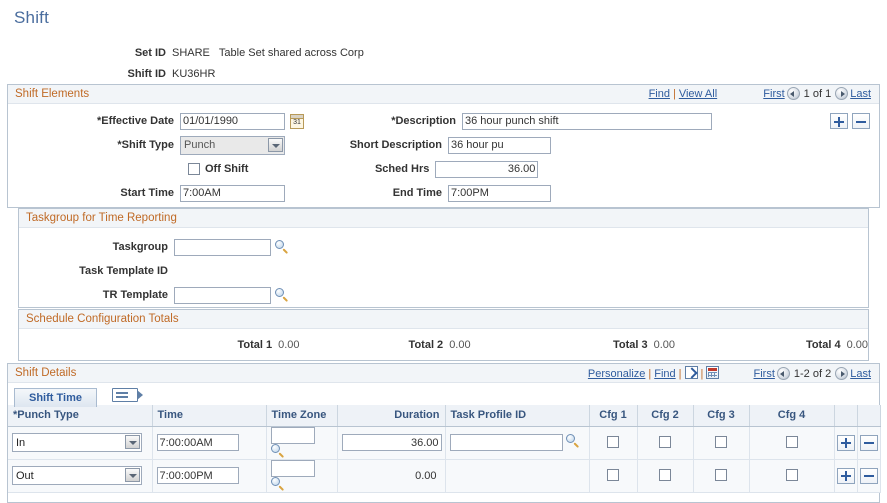 The image size is (887, 503). Describe the element at coordinates (721, 442) in the screenshot. I see `cfg3-checkbox-row1` at that location.